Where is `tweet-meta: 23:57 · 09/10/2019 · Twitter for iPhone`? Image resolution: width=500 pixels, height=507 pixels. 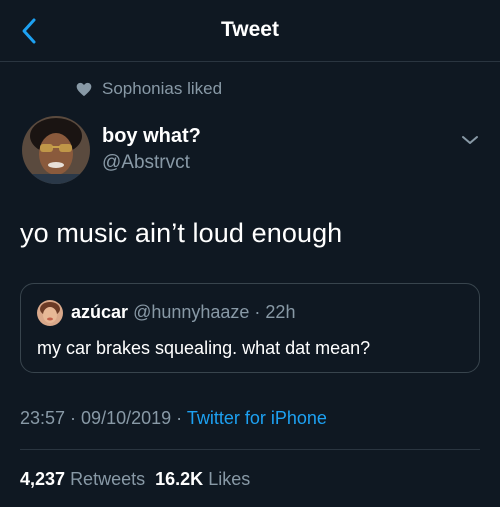
tweet-meta: 23:57 · 09/10/2019 · Twitter for iPhone is located at coordinates (173, 418).